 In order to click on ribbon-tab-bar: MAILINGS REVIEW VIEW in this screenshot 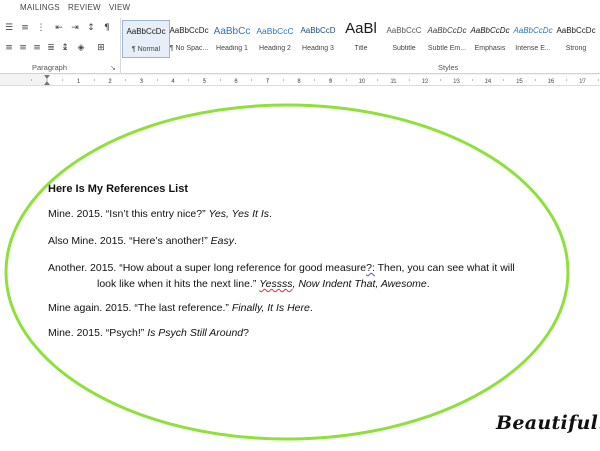, I will do `click(300, 8)`.